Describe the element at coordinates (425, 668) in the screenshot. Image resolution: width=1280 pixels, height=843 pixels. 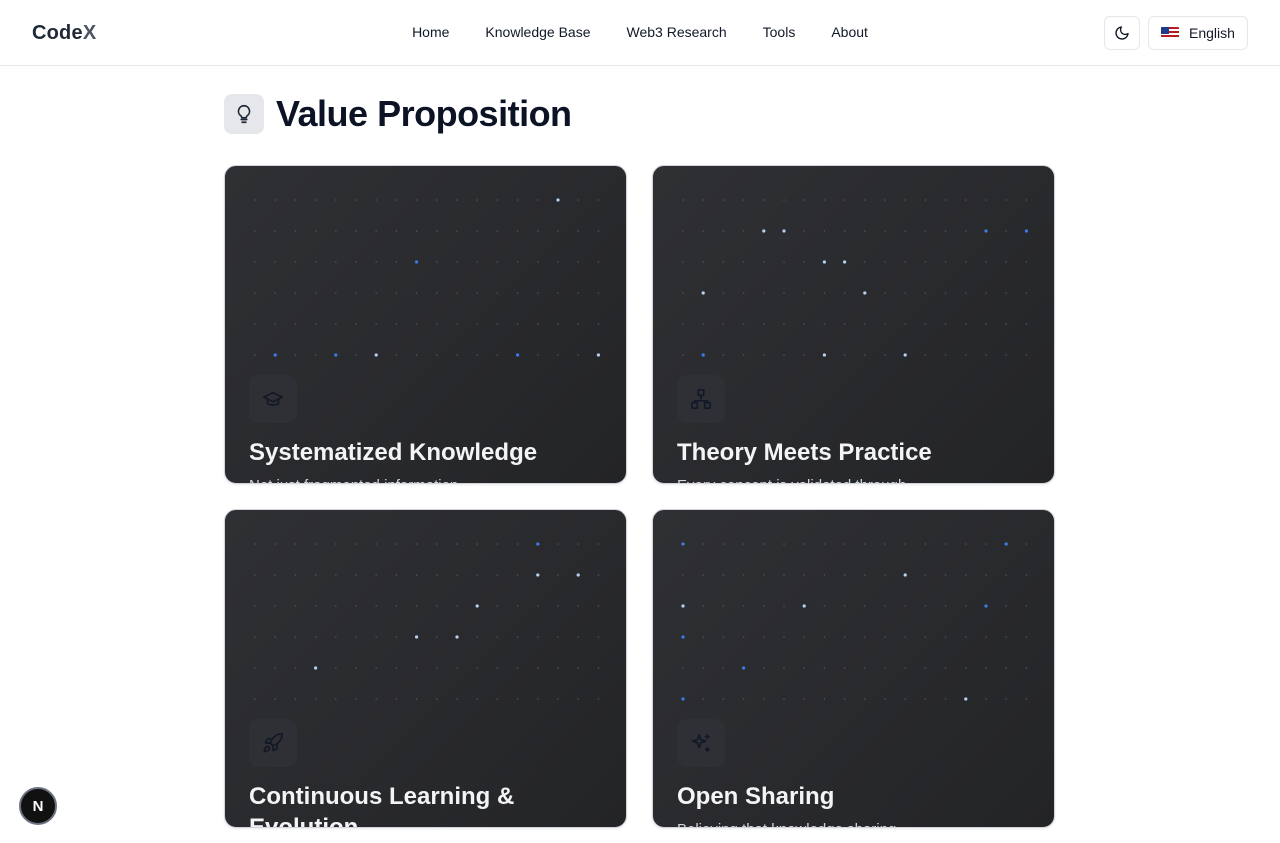
I see `value-card-continuous-learning: Continuous Learning & Evolution` at that location.